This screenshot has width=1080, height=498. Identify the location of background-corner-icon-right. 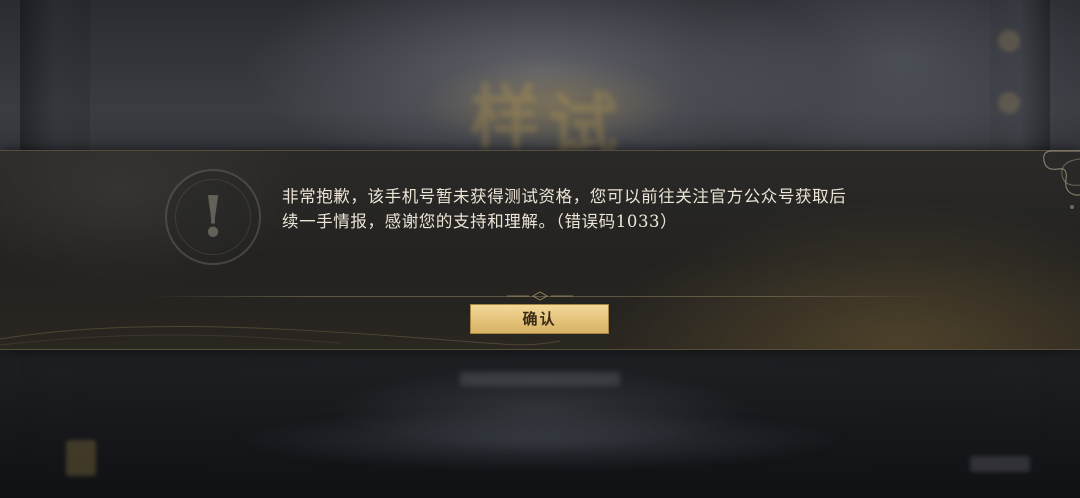
(1000, 464).